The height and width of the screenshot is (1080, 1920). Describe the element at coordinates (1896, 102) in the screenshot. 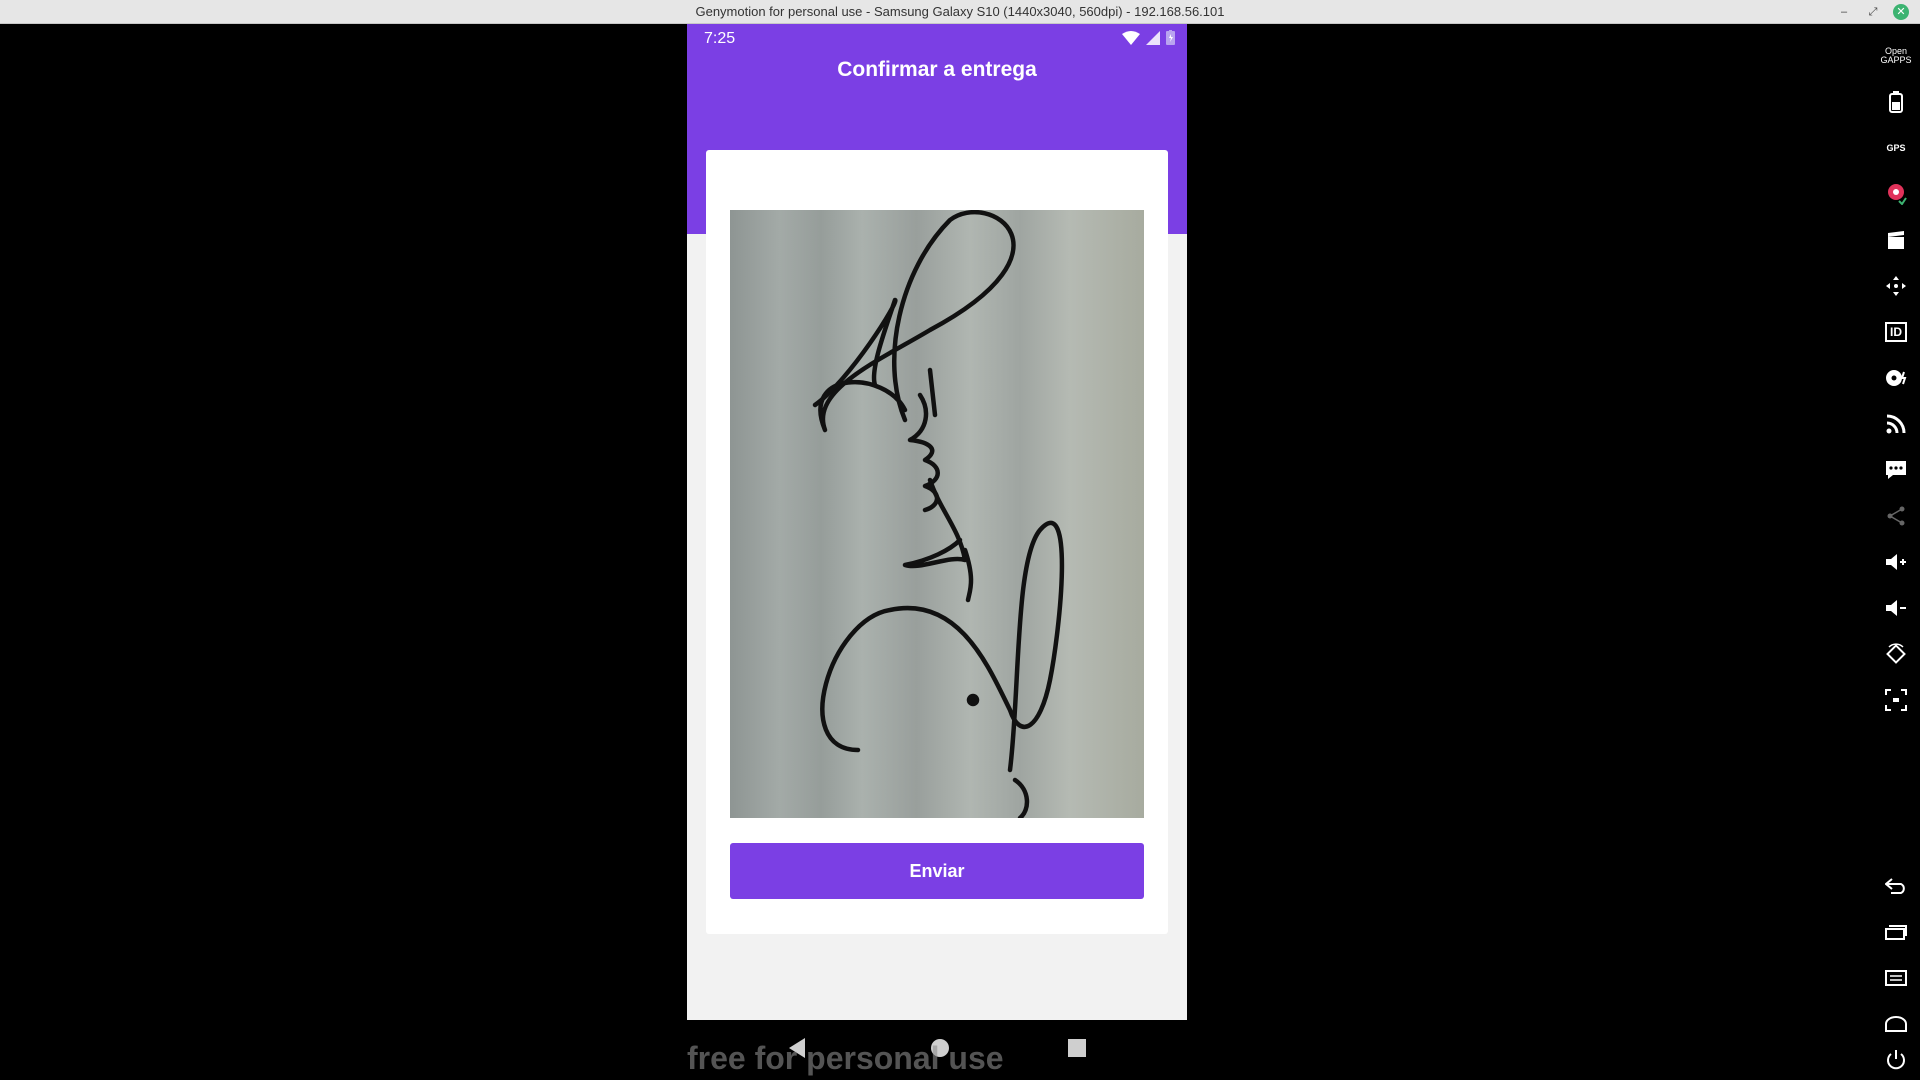

I see `battery-tool-icon` at that location.